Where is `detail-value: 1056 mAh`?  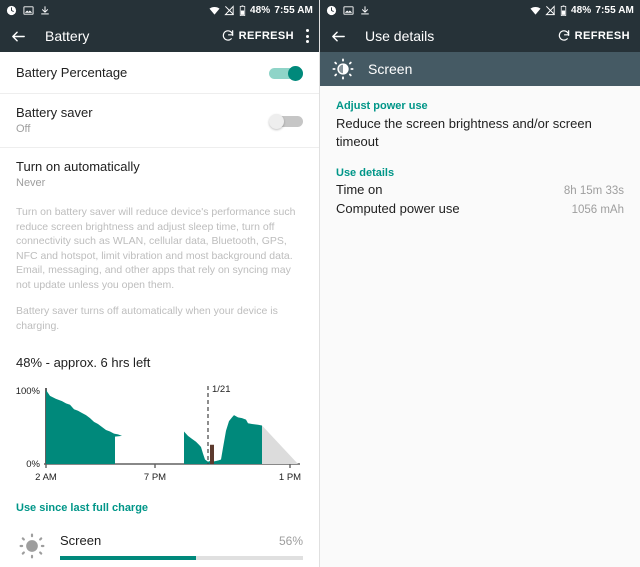
detail-value: 1056 mAh is located at coordinates (597, 210).